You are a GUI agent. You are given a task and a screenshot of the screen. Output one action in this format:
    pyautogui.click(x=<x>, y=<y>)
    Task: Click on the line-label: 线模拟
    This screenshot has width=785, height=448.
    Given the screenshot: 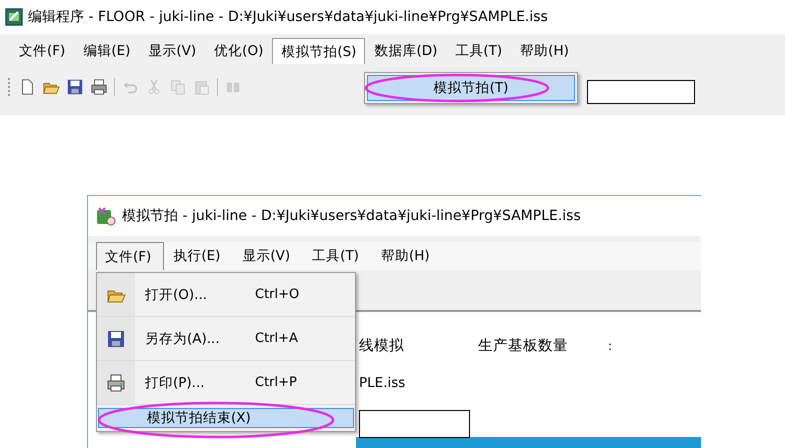 What is the action you would take?
    pyautogui.click(x=381, y=346)
    